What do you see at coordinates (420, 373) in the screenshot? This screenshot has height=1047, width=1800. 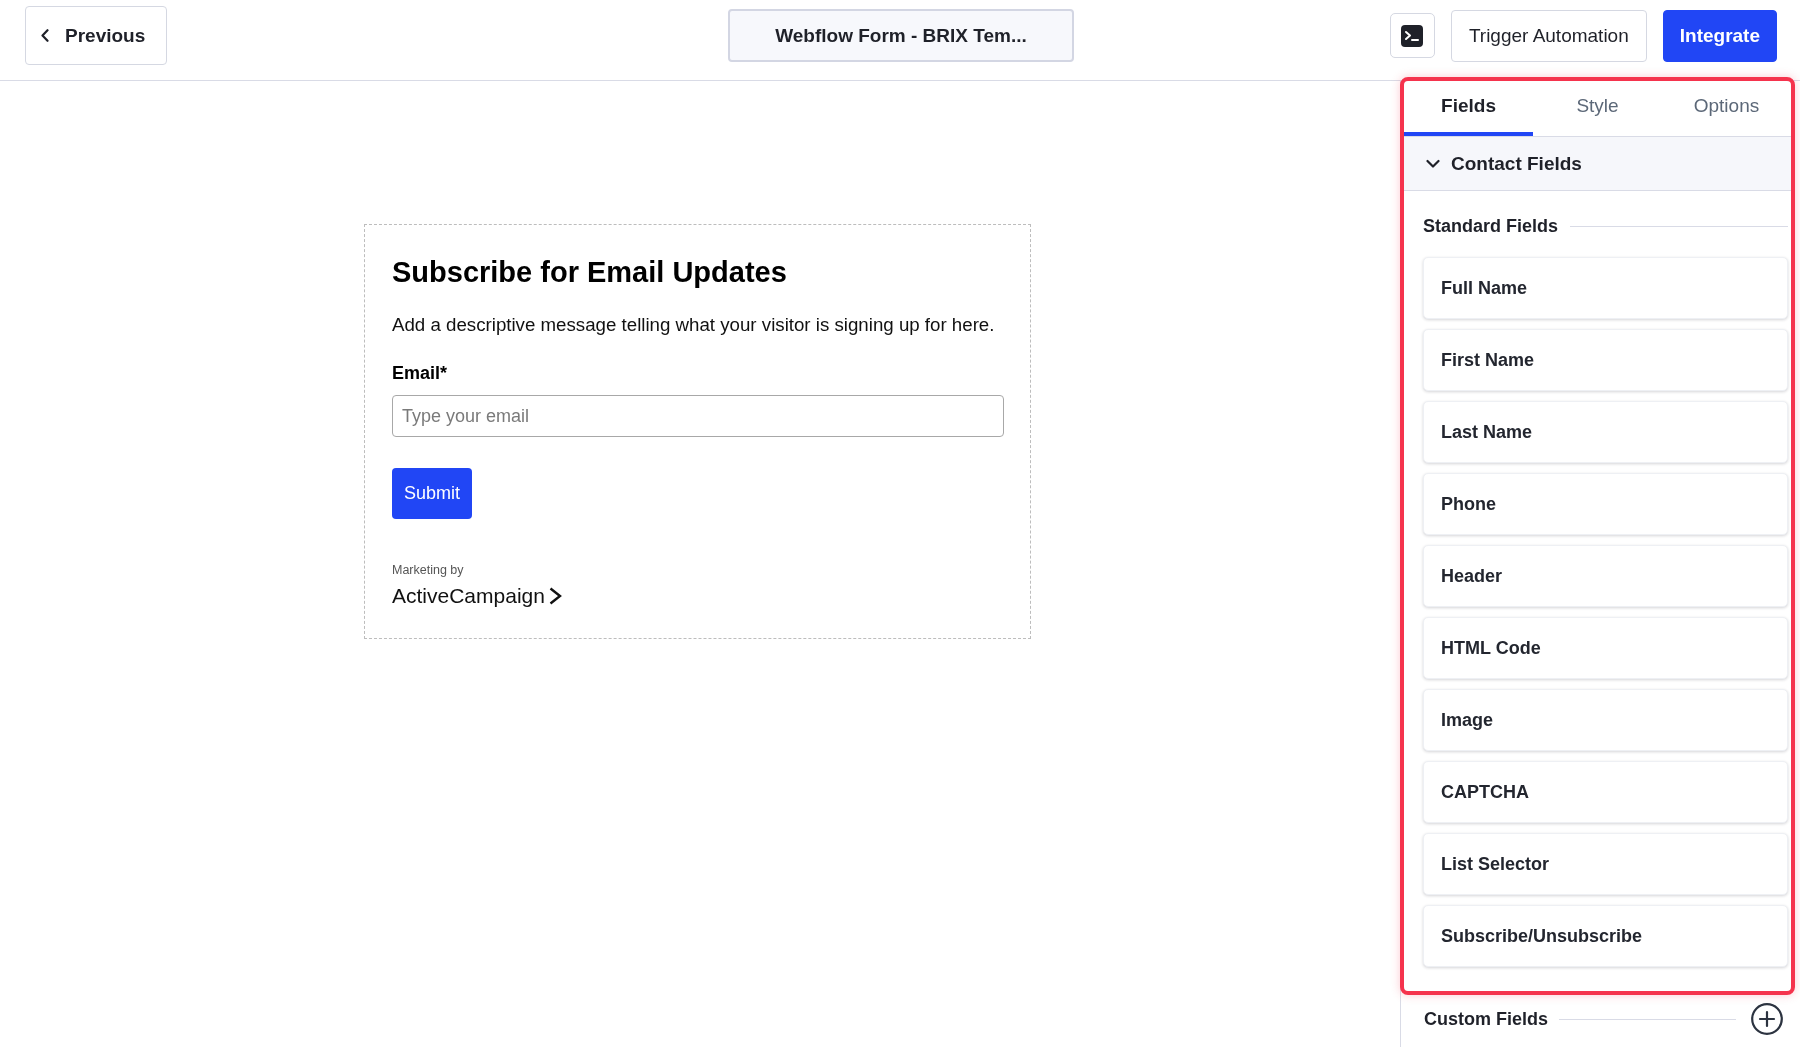 I see `field-label: Email*` at bounding box center [420, 373].